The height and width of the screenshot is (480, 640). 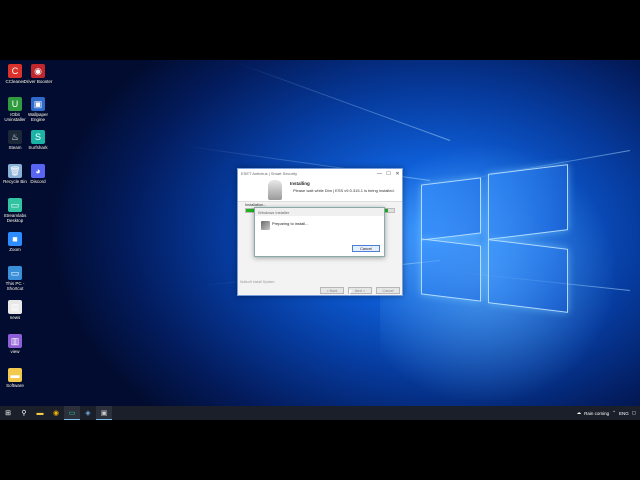 What do you see at coordinates (379, 174) in the screenshot?
I see `minimize-icon: —` at bounding box center [379, 174].